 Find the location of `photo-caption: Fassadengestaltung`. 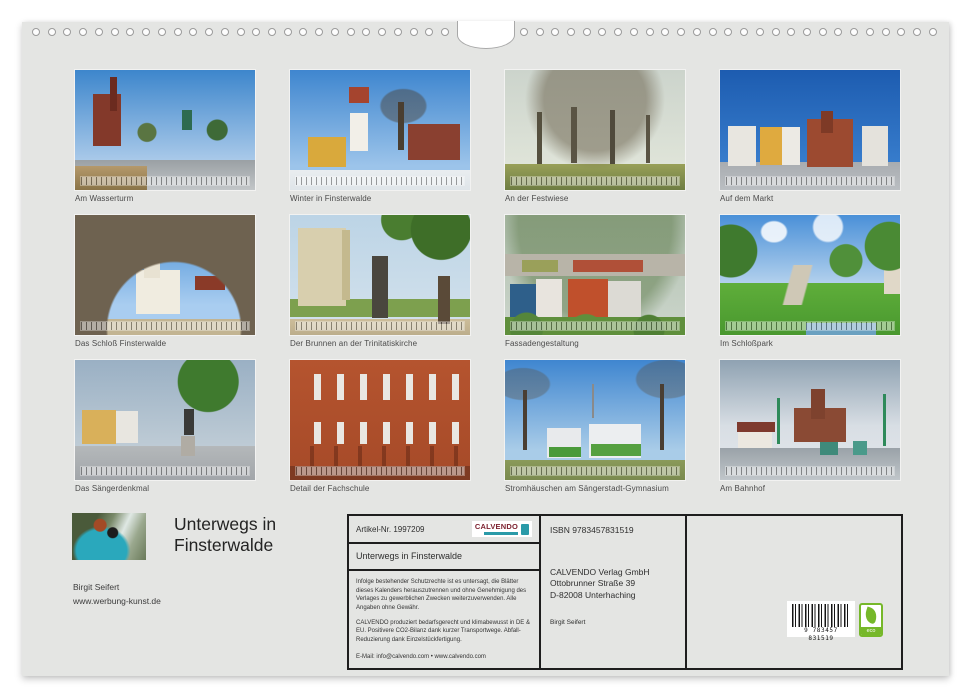

photo-caption: Fassadengestaltung is located at coordinates (542, 343).